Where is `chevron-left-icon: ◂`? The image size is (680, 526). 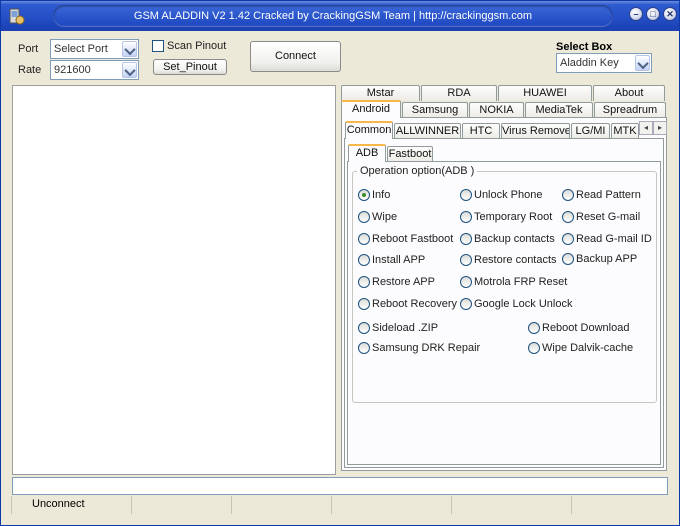 chevron-left-icon: ◂ is located at coordinates (646, 128).